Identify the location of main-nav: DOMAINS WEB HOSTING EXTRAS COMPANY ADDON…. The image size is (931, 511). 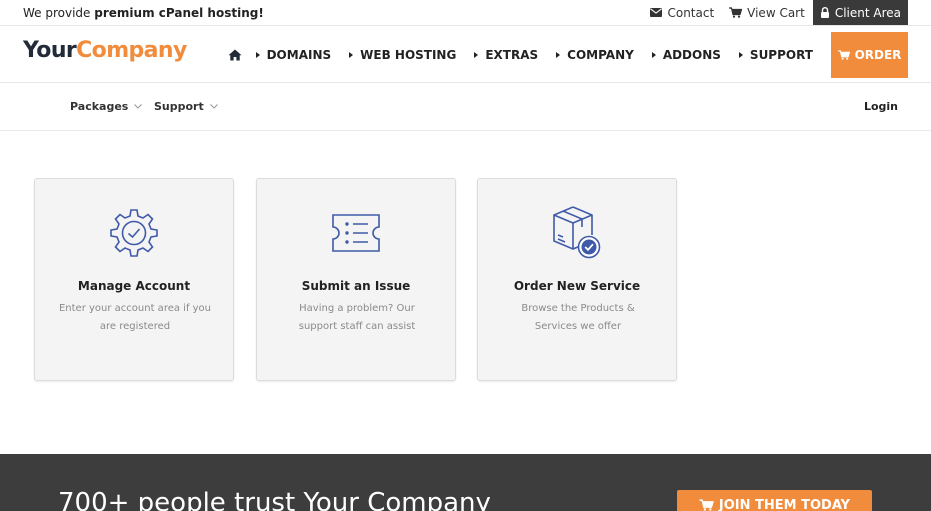
(568, 54).